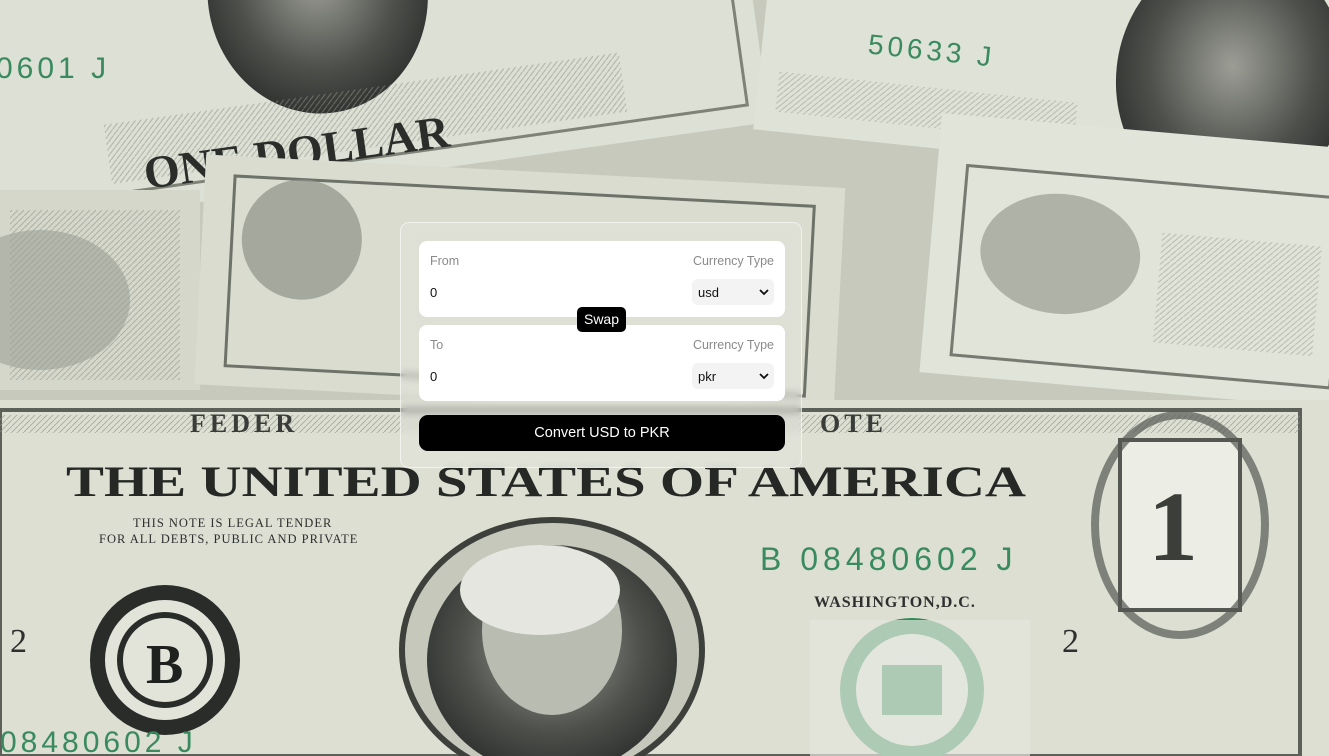 This screenshot has width=1329, height=756. I want to click on from-panel: From Currency Type usd, so click(602, 279).